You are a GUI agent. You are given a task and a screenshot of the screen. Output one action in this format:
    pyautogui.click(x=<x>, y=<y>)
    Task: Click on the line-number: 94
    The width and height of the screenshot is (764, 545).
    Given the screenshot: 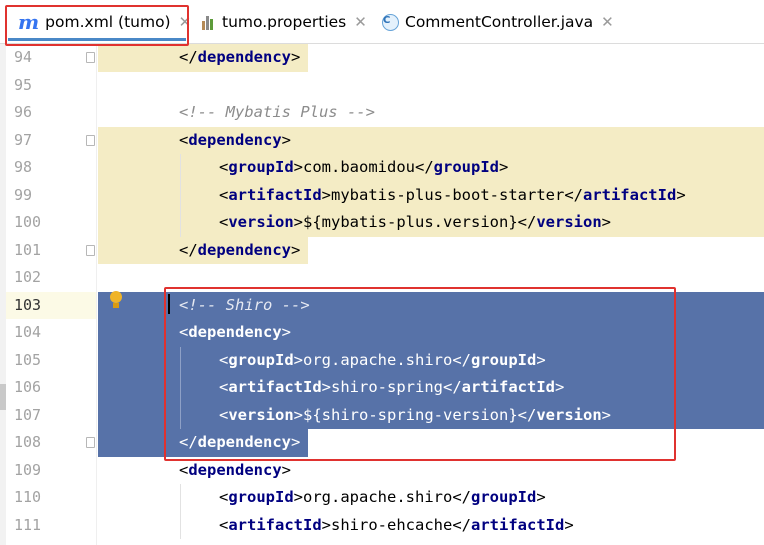 What is the action you would take?
    pyautogui.click(x=23, y=57)
    